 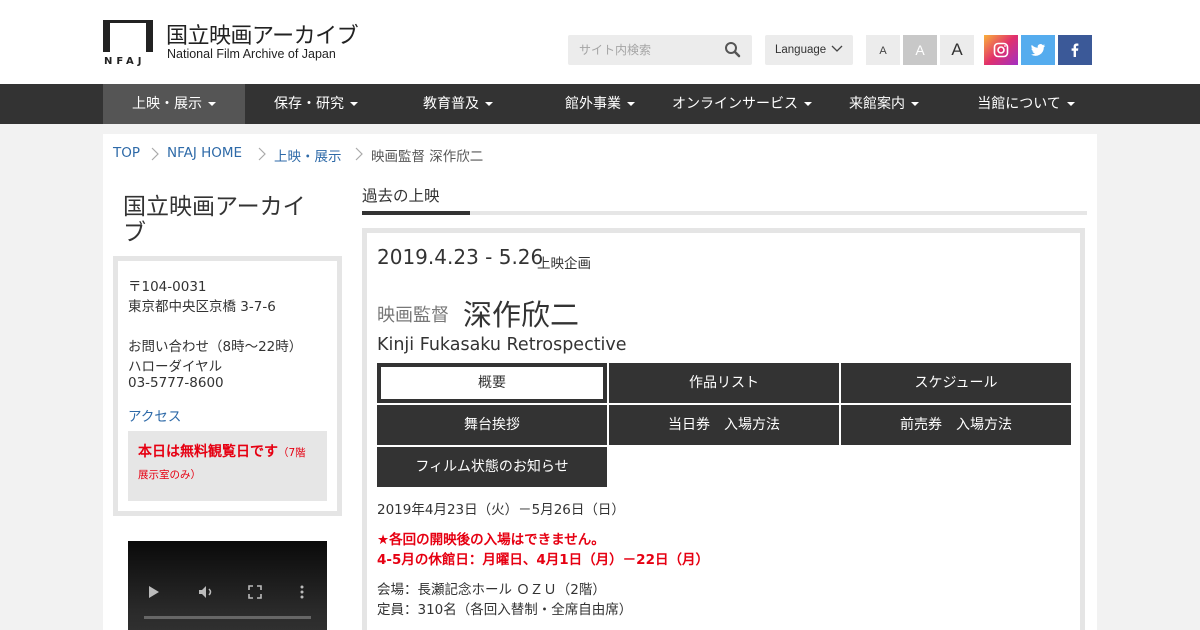 I want to click on video-progress-bar, so click(x=227, y=617).